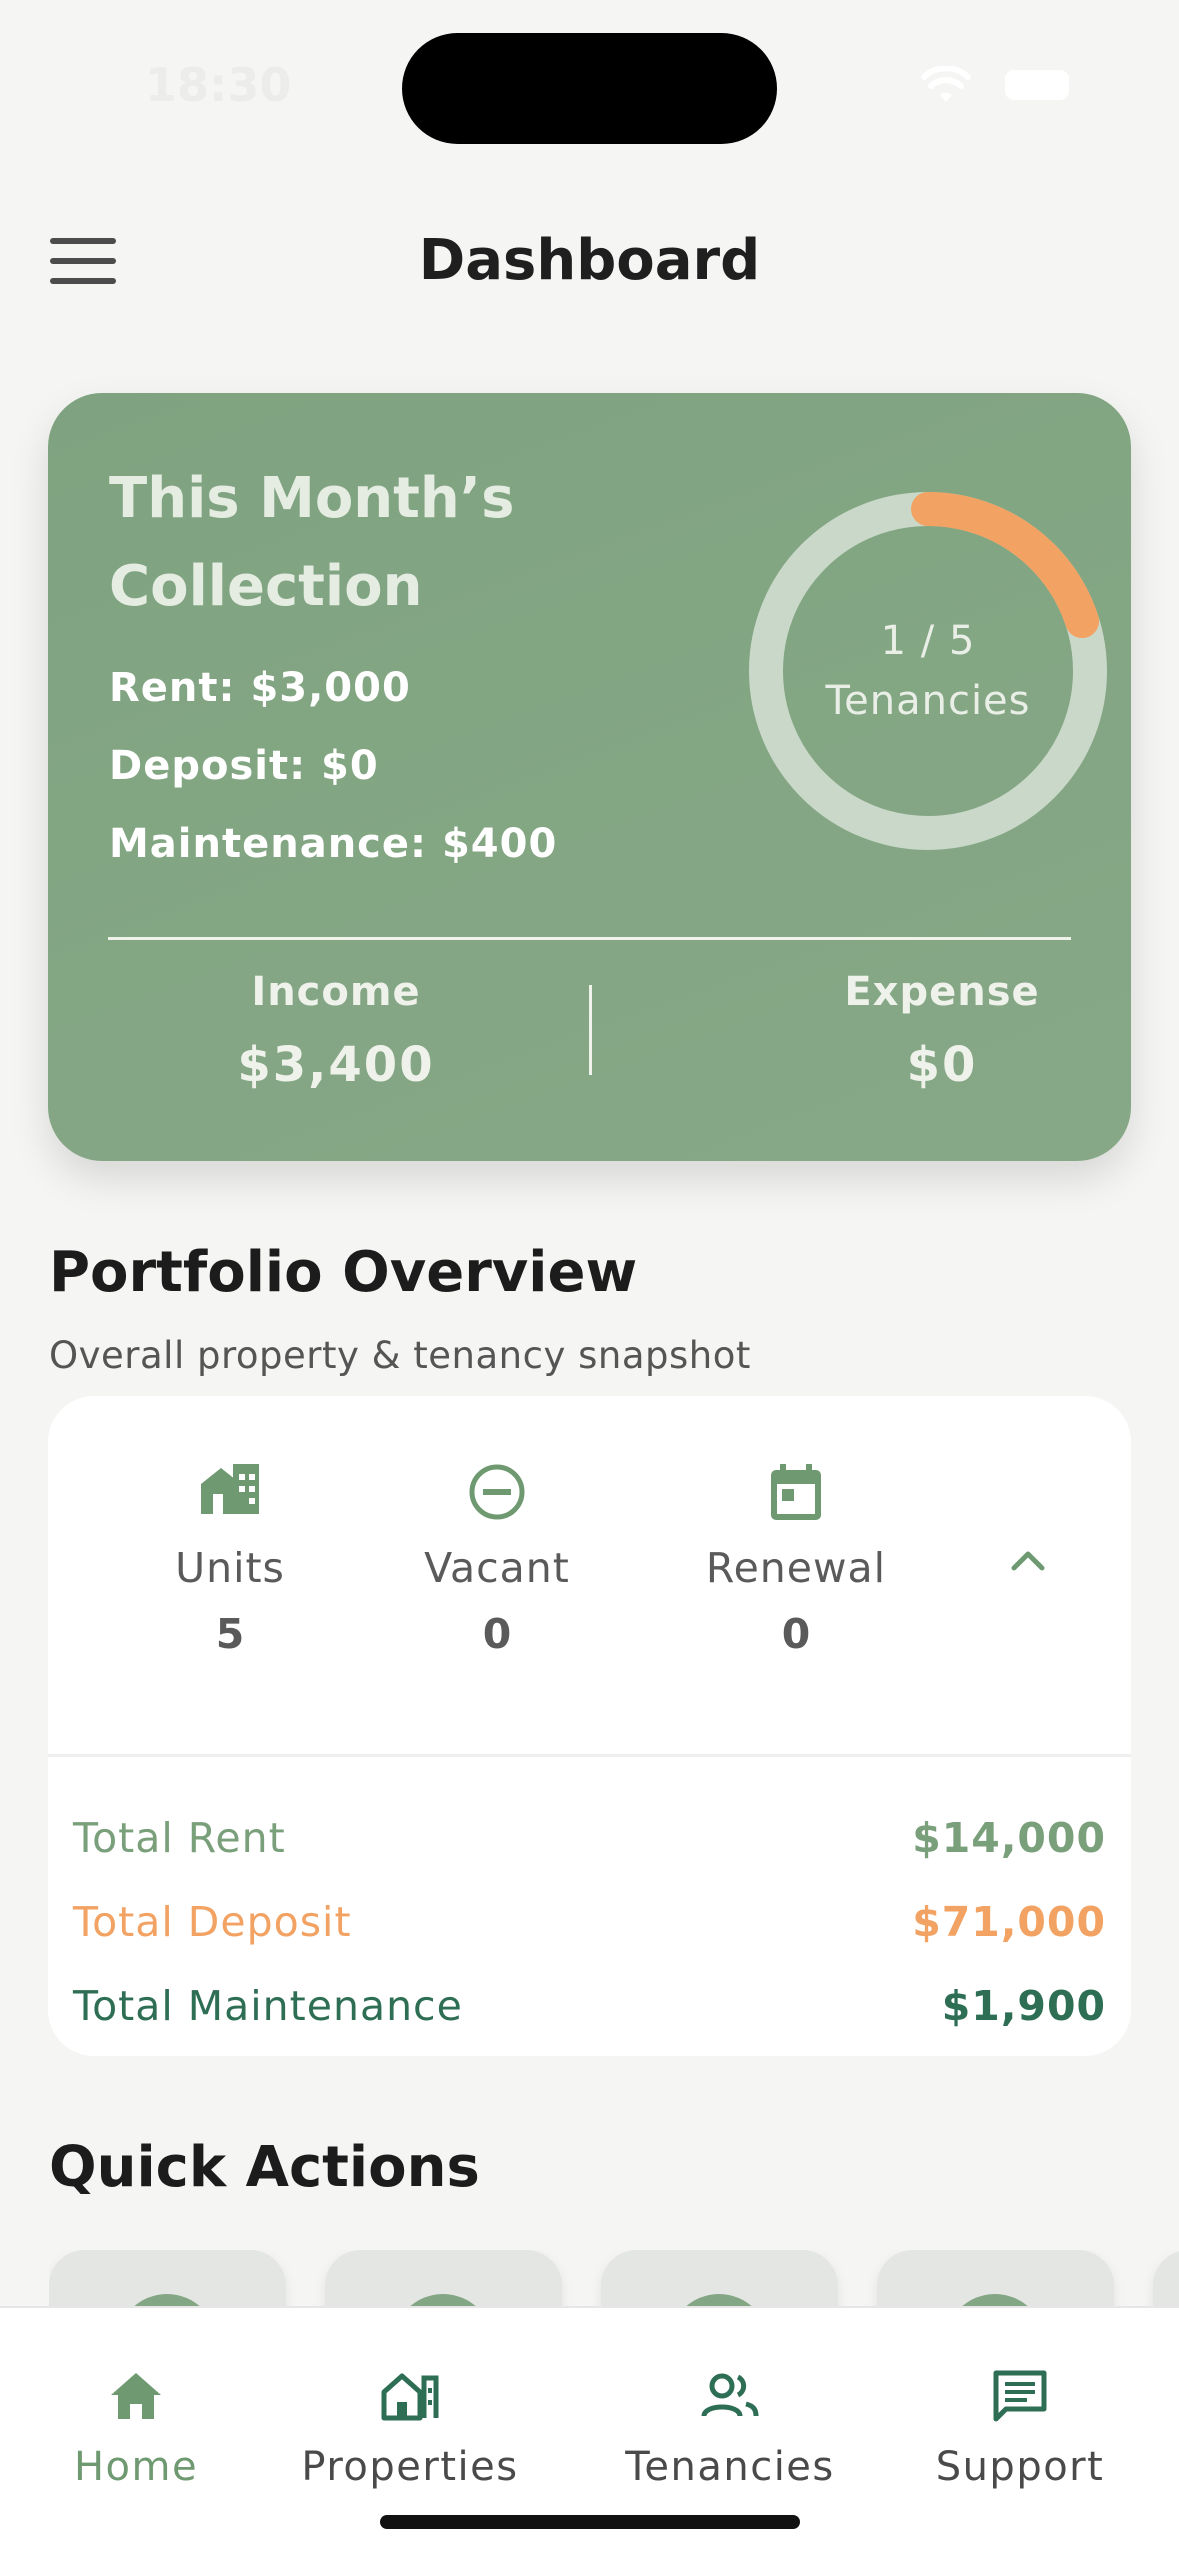 Image resolution: width=1179 pixels, height=2556 pixels. I want to click on wifi-icon, so click(946, 85).